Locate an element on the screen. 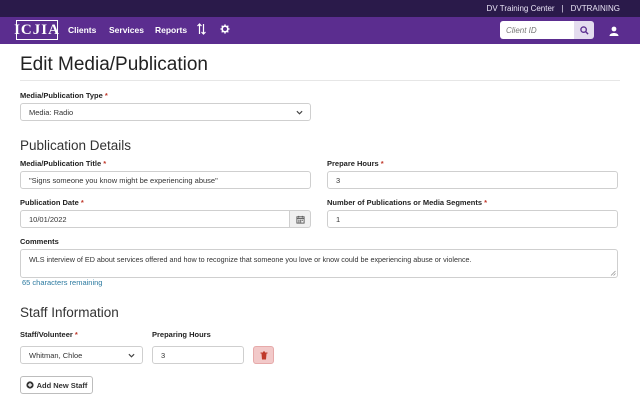  prepare-hours-field: 3 is located at coordinates (472, 180).